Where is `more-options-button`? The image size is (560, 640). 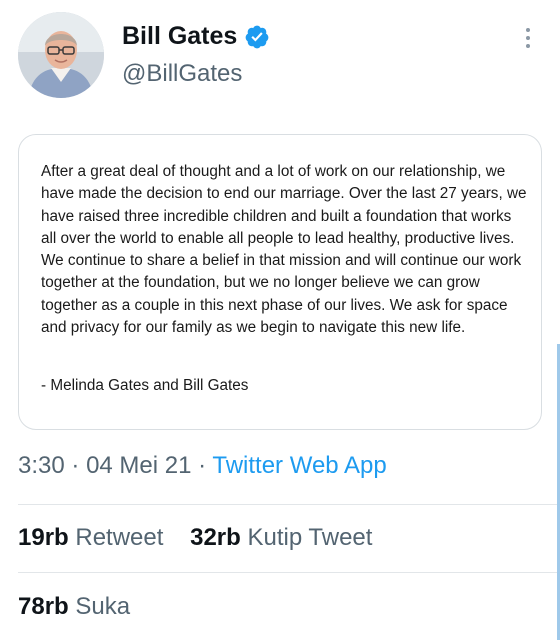 more-options-button is located at coordinates (528, 40).